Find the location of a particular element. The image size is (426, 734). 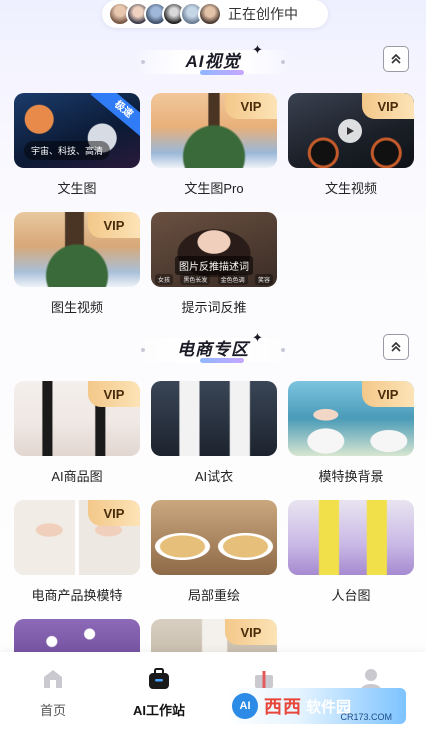

prompt-tag: 宇宙、科技、高清 is located at coordinates (67, 150).